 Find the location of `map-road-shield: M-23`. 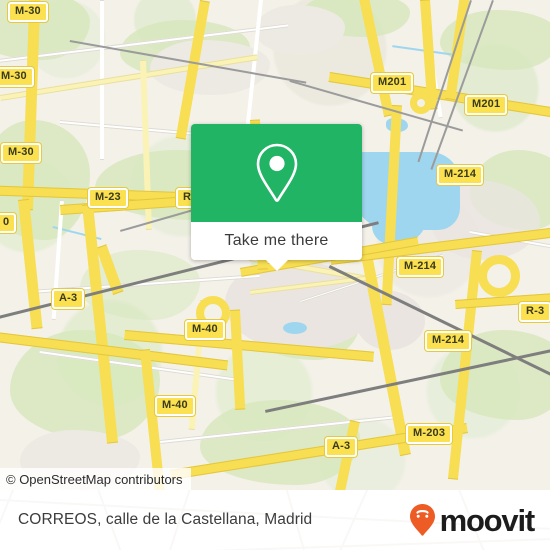

map-road-shield: M-23 is located at coordinates (108, 198).